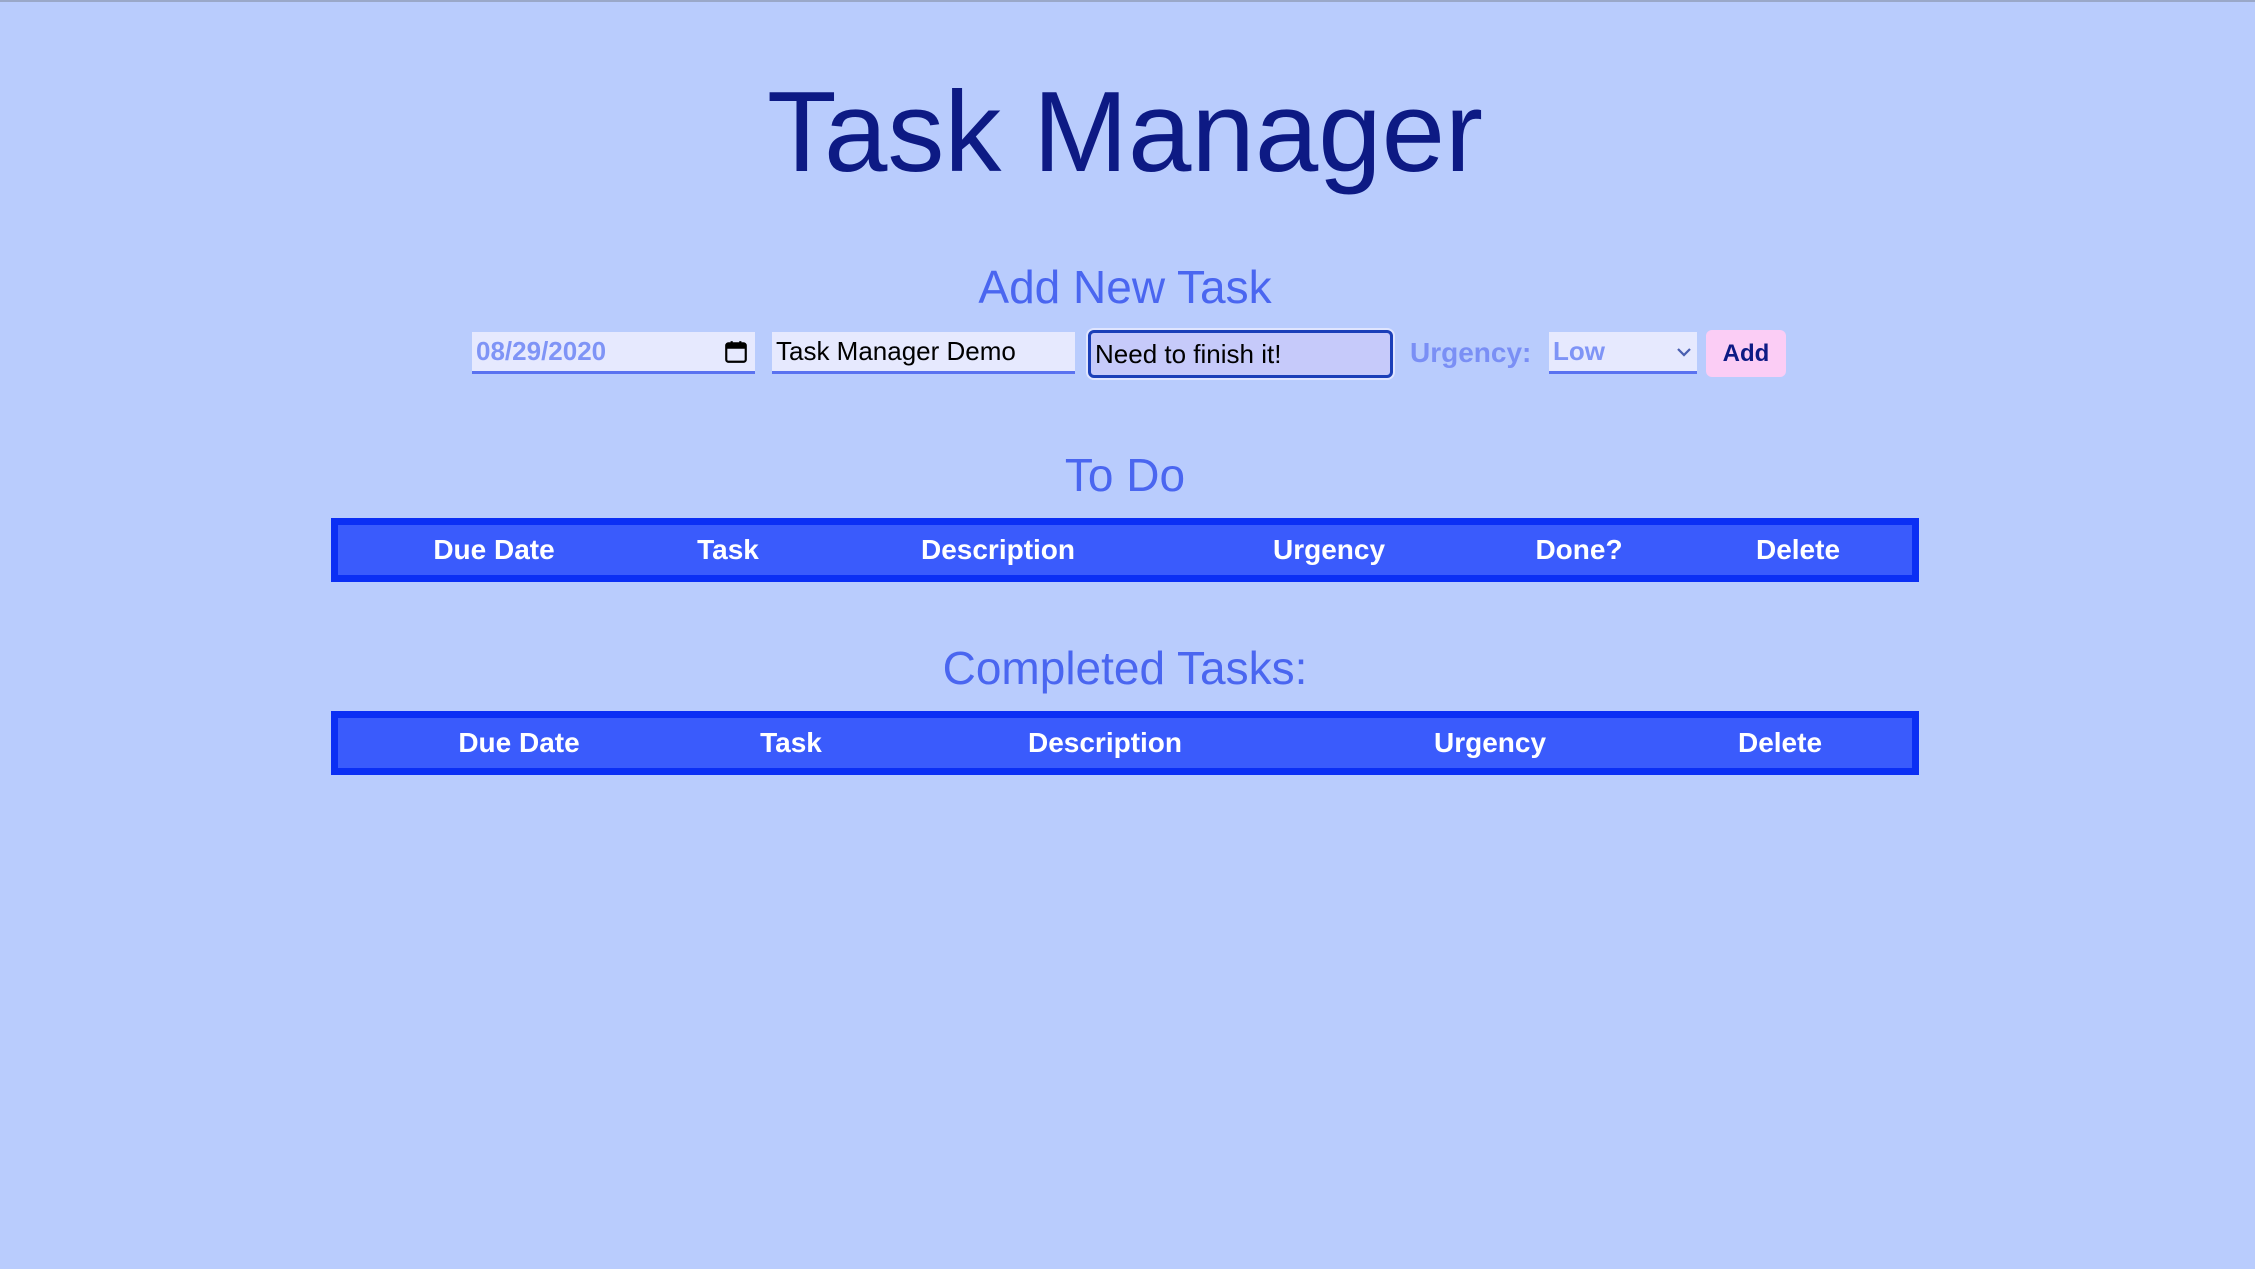 This screenshot has width=2255, height=1269. I want to click on add-task-form: 08/29/2020 Urgency: Low Add, so click(1127, 355).